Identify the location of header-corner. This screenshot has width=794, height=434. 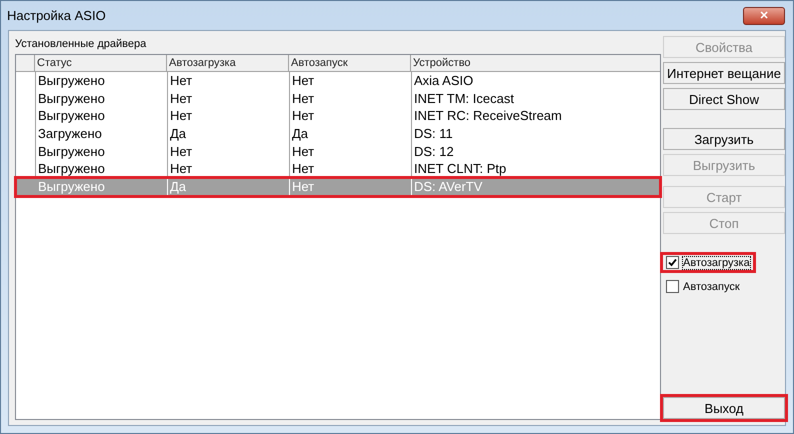
(25, 63).